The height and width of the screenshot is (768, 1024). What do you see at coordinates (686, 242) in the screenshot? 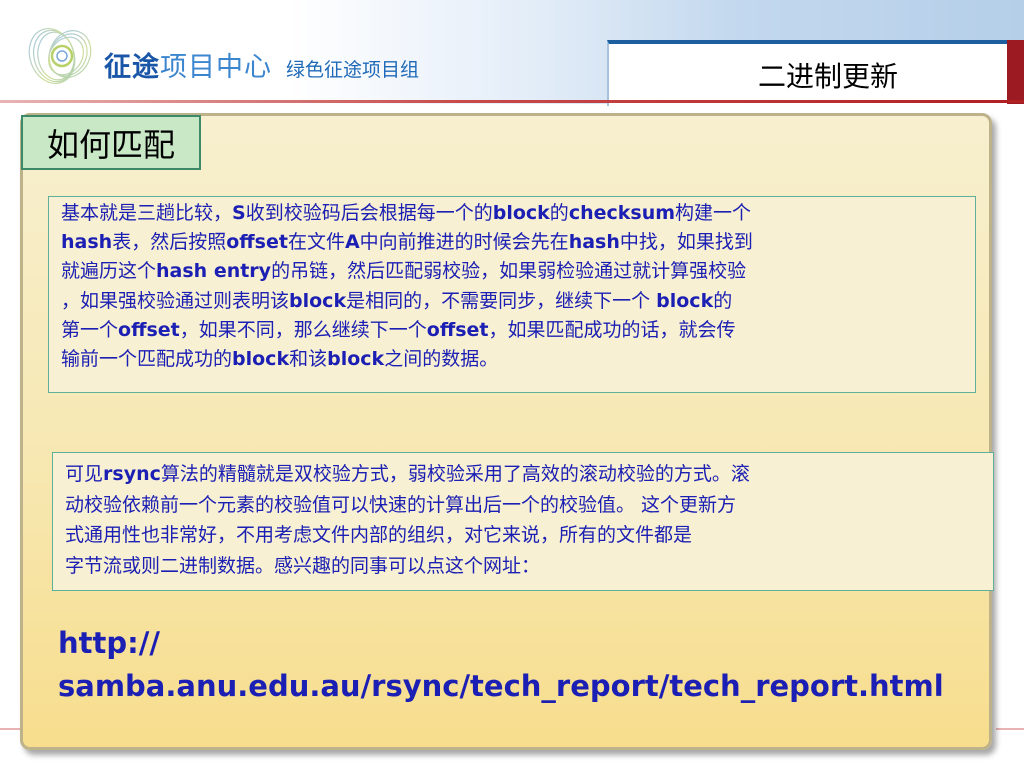
I see `text-segment: 中找，如果找到` at bounding box center [686, 242].